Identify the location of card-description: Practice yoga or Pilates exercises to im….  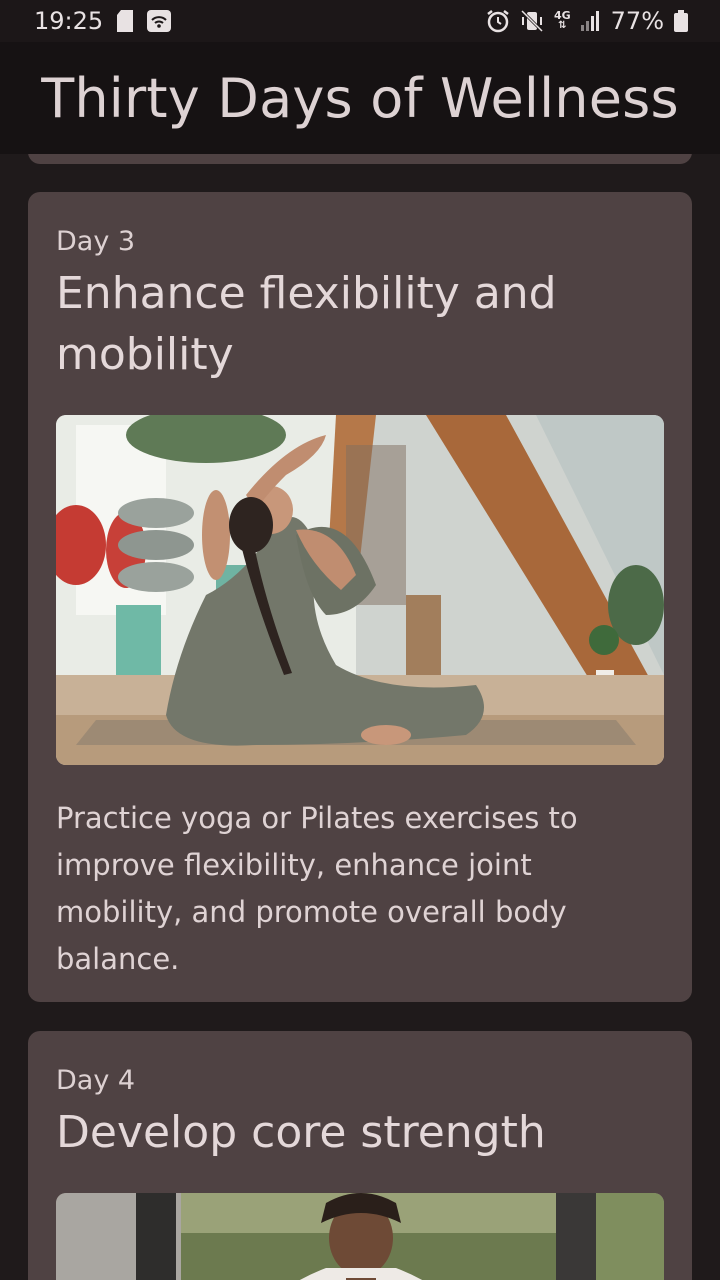
(317, 888).